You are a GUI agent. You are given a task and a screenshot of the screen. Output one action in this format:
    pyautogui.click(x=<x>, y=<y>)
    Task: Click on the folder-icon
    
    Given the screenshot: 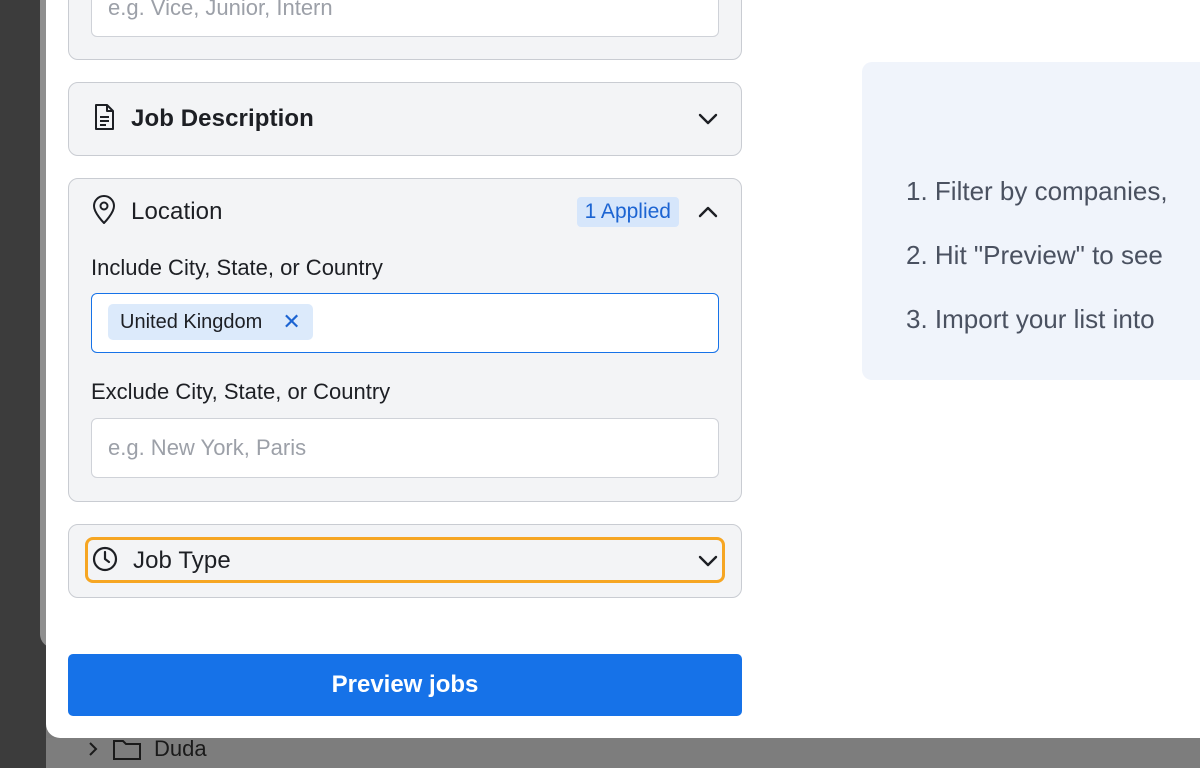 What is the action you would take?
    pyautogui.click(x=127, y=749)
    